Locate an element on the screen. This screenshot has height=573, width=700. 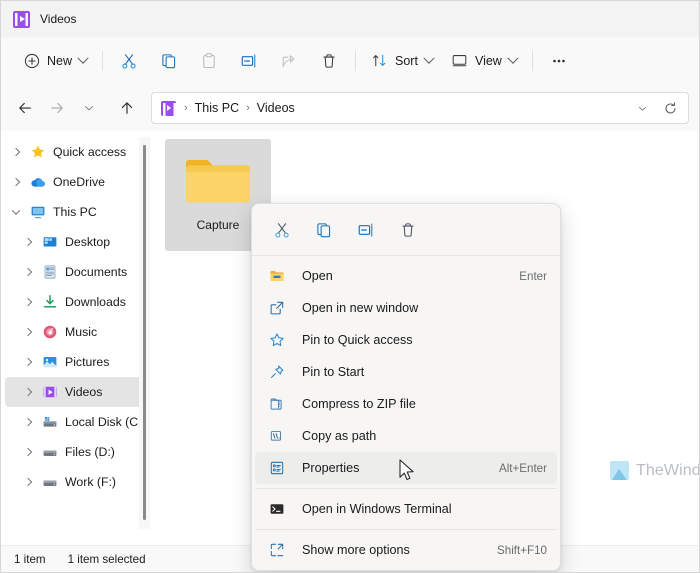
context-menu-item-label: Copy as path is located at coordinates (339, 436).